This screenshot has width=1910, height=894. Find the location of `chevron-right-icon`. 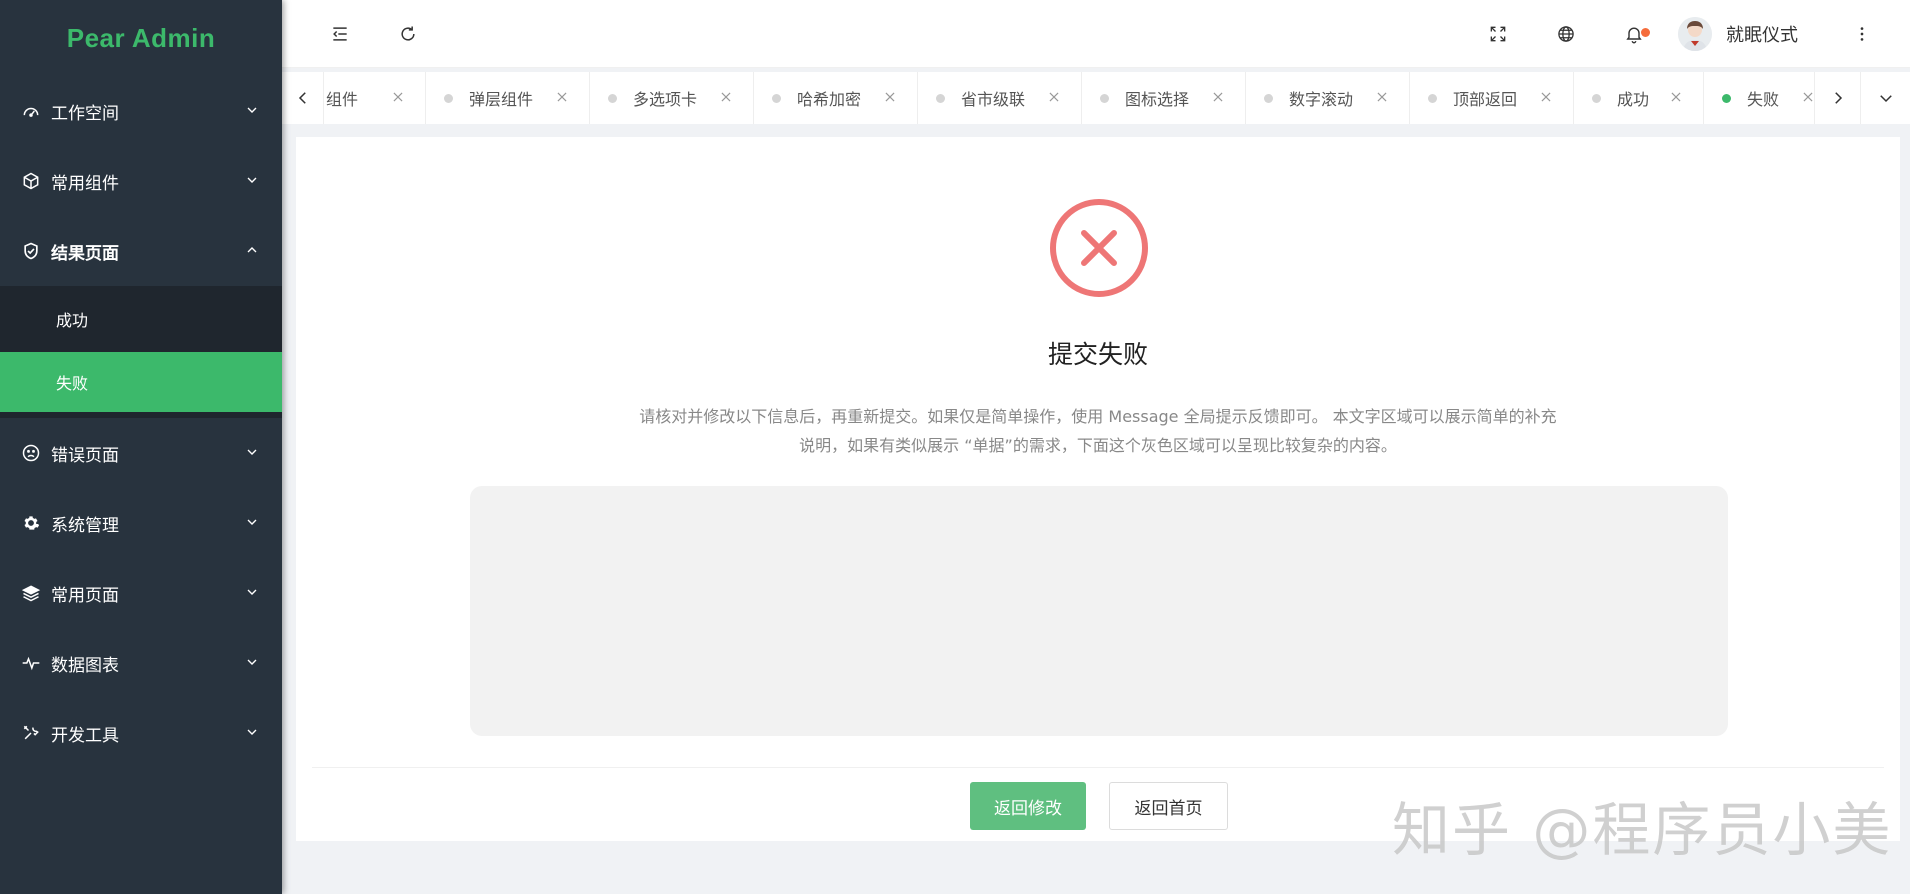

chevron-right-icon is located at coordinates (1838, 98).